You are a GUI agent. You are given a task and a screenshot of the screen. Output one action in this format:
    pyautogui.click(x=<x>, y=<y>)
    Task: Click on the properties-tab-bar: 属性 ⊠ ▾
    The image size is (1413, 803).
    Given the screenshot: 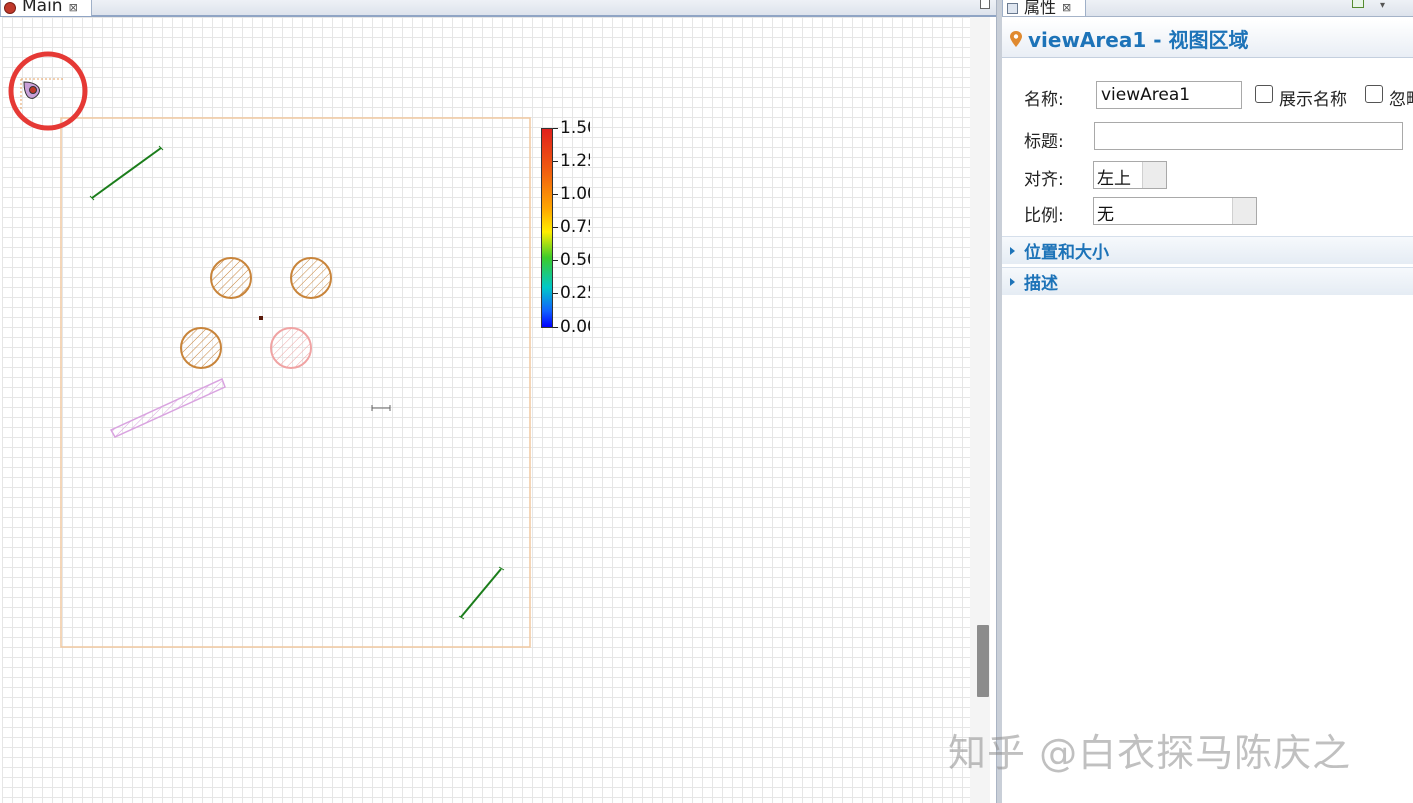 What is the action you would take?
    pyautogui.click(x=1207, y=8)
    